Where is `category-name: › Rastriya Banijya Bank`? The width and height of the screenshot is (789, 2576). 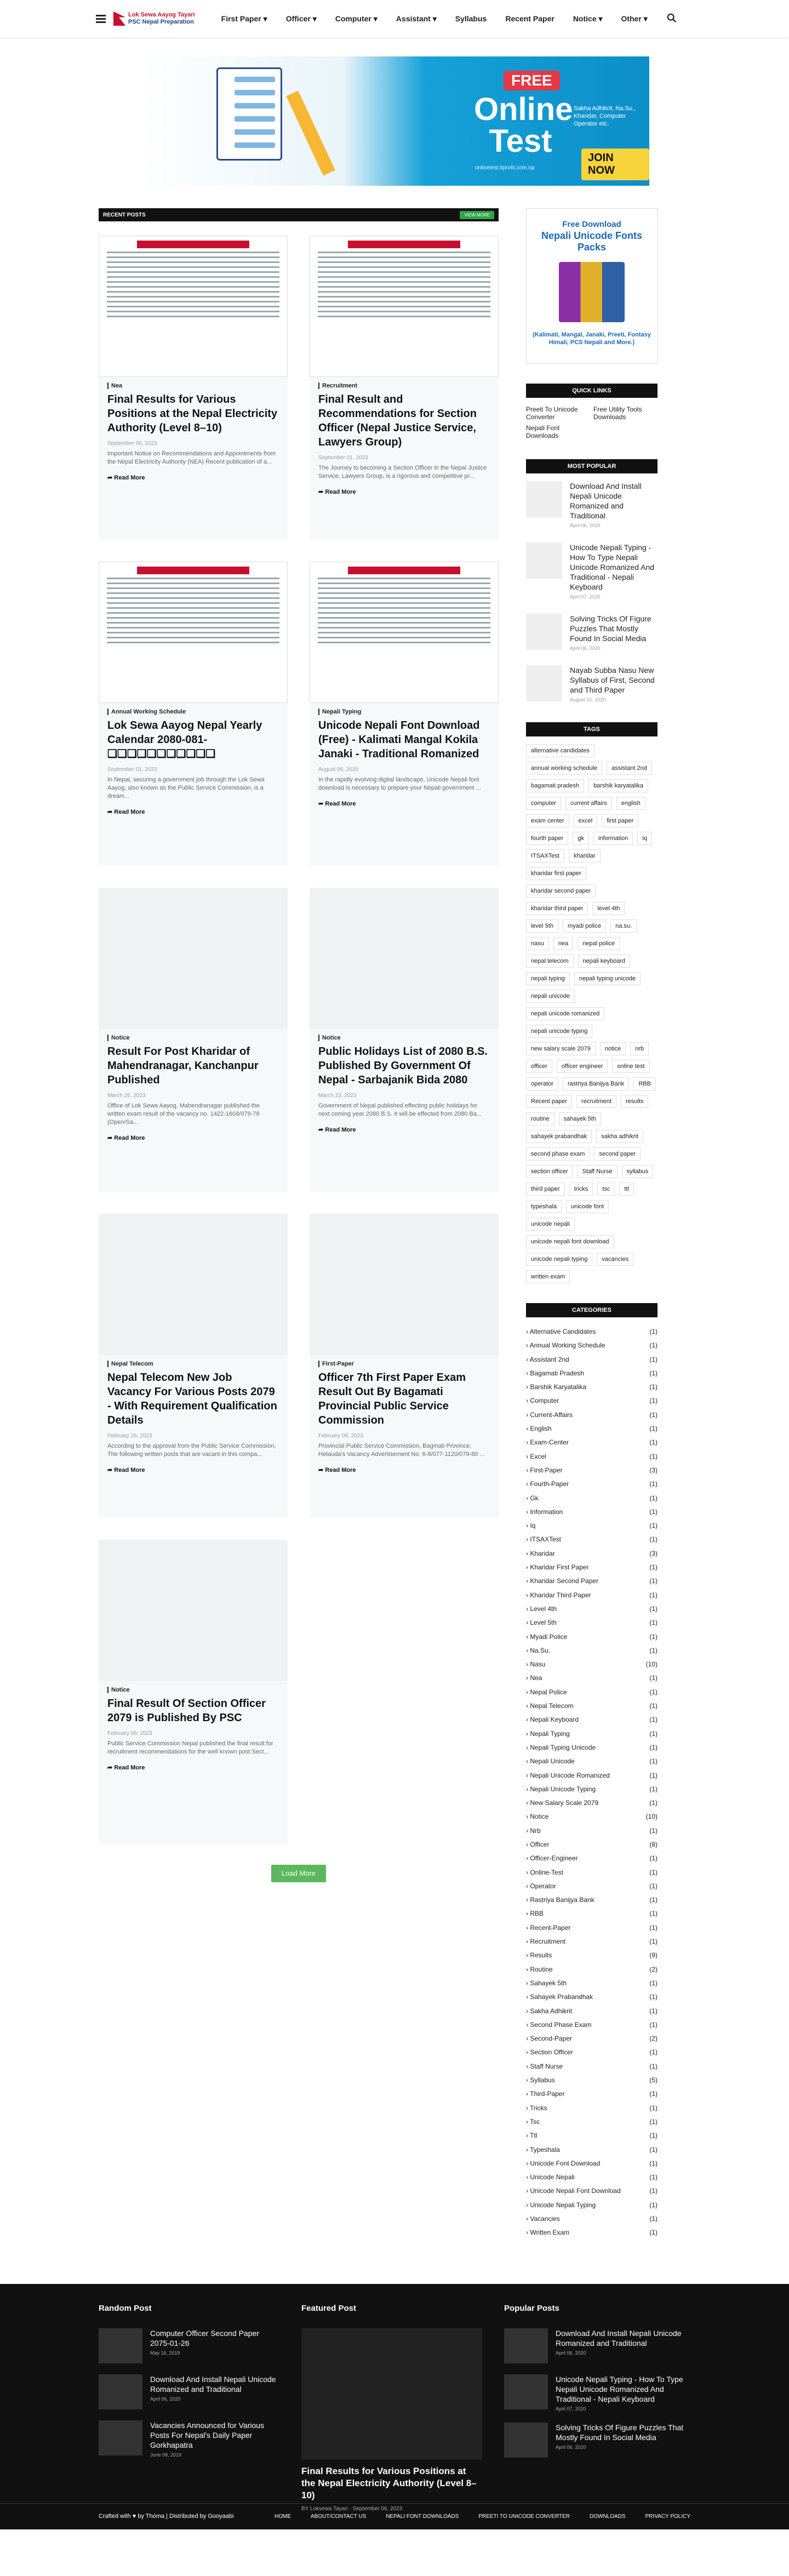 category-name: › Rastriya Banijya Bank is located at coordinates (560, 1900).